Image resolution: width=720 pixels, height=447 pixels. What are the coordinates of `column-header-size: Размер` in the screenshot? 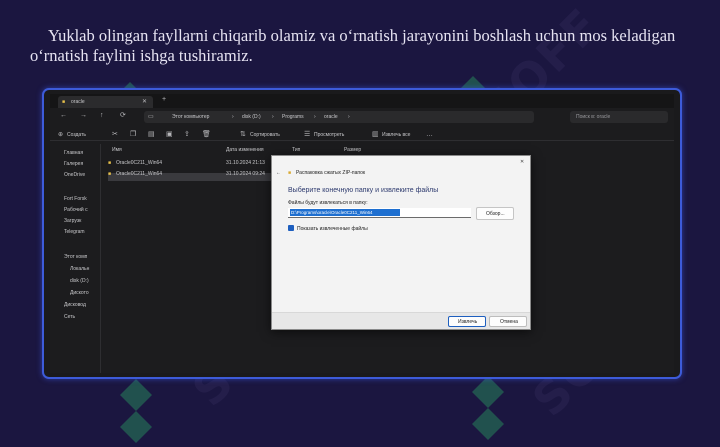 It's located at (352, 151).